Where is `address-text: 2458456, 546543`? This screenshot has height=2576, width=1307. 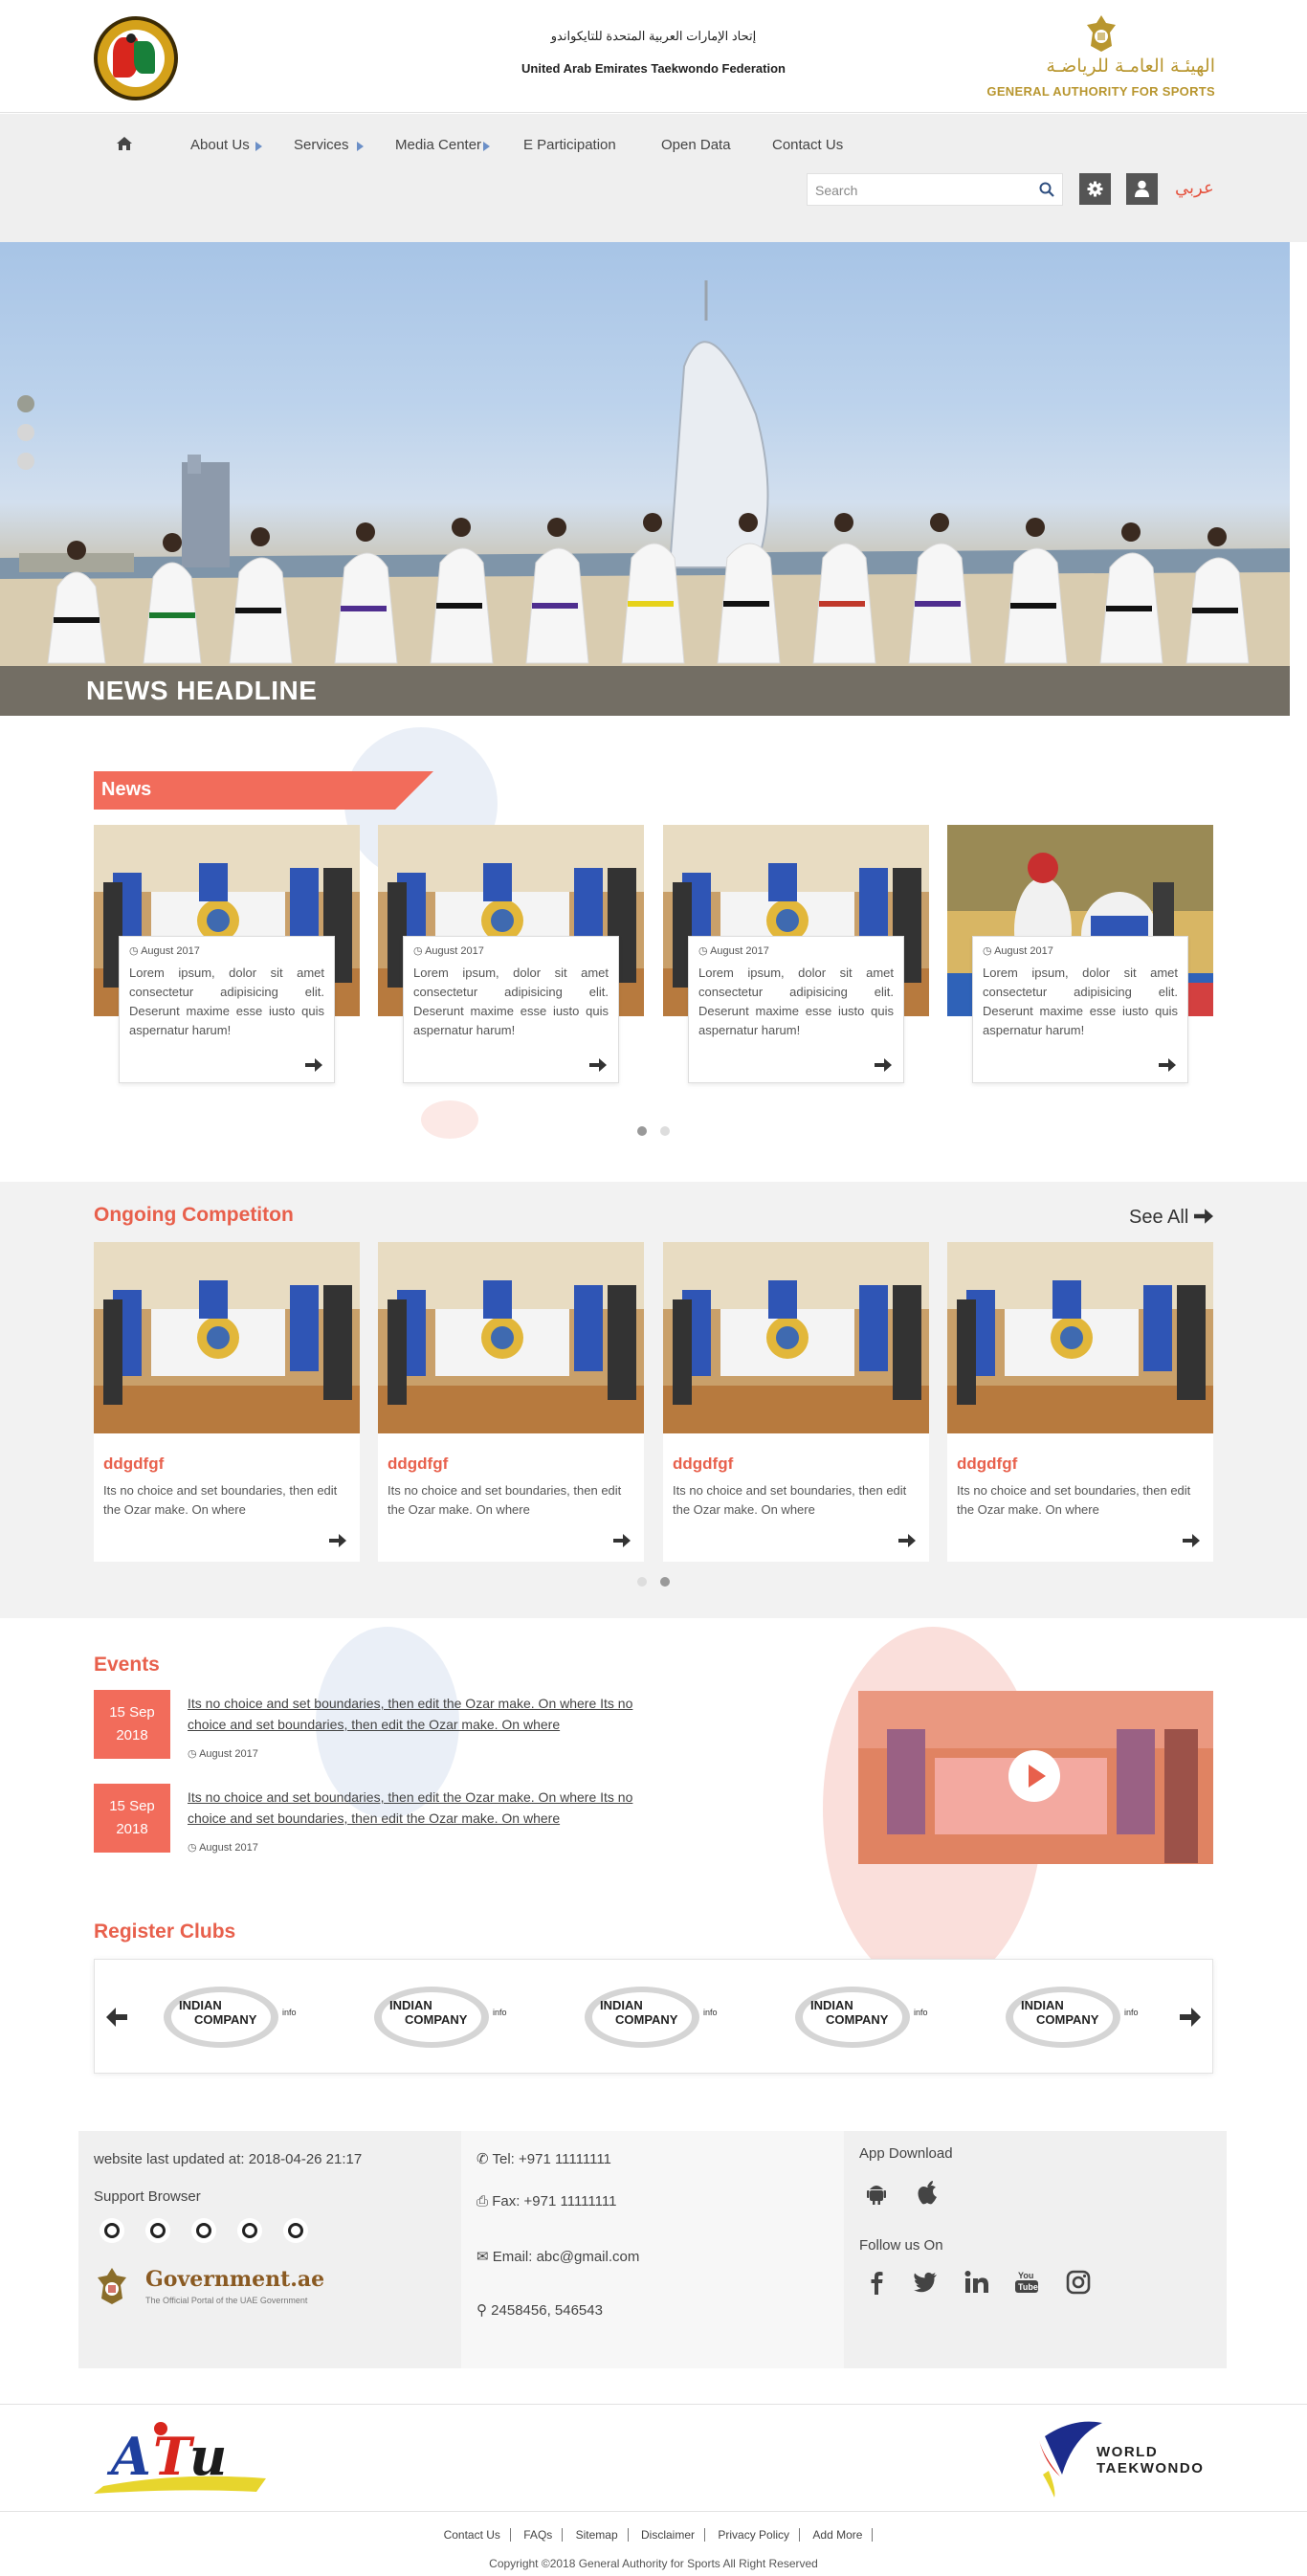 address-text: 2458456, 546543 is located at coordinates (547, 2310).